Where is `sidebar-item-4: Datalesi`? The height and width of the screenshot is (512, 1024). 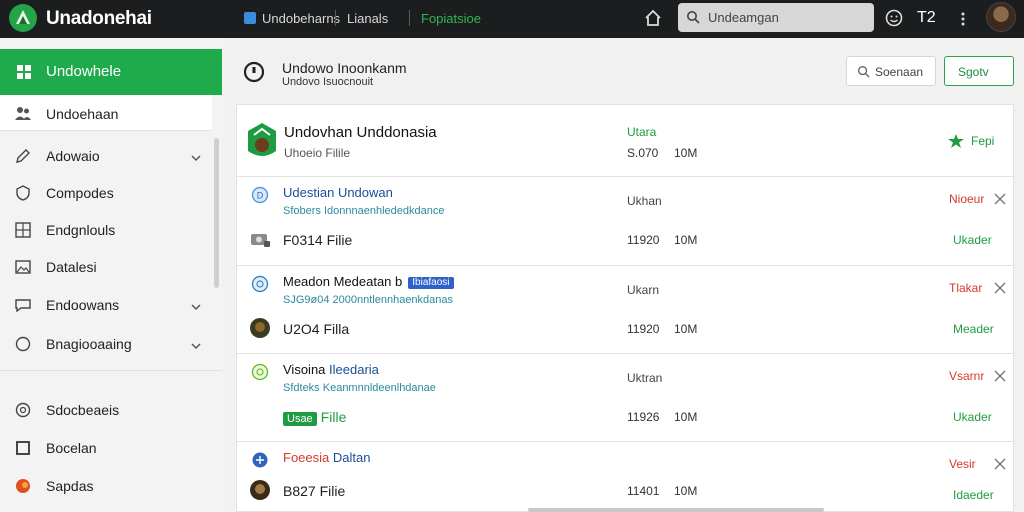
sidebar-item-4: Datalesi is located at coordinates (106, 267).